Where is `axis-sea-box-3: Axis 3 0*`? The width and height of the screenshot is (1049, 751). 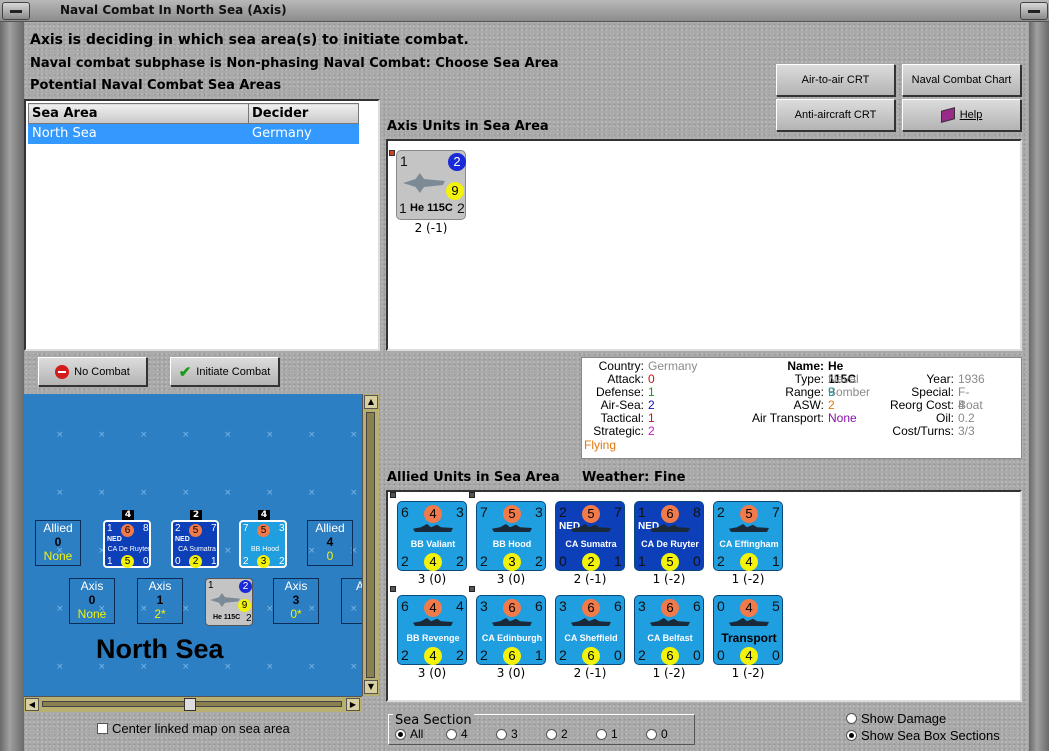
axis-sea-box-3: Axis 3 0* is located at coordinates (296, 601).